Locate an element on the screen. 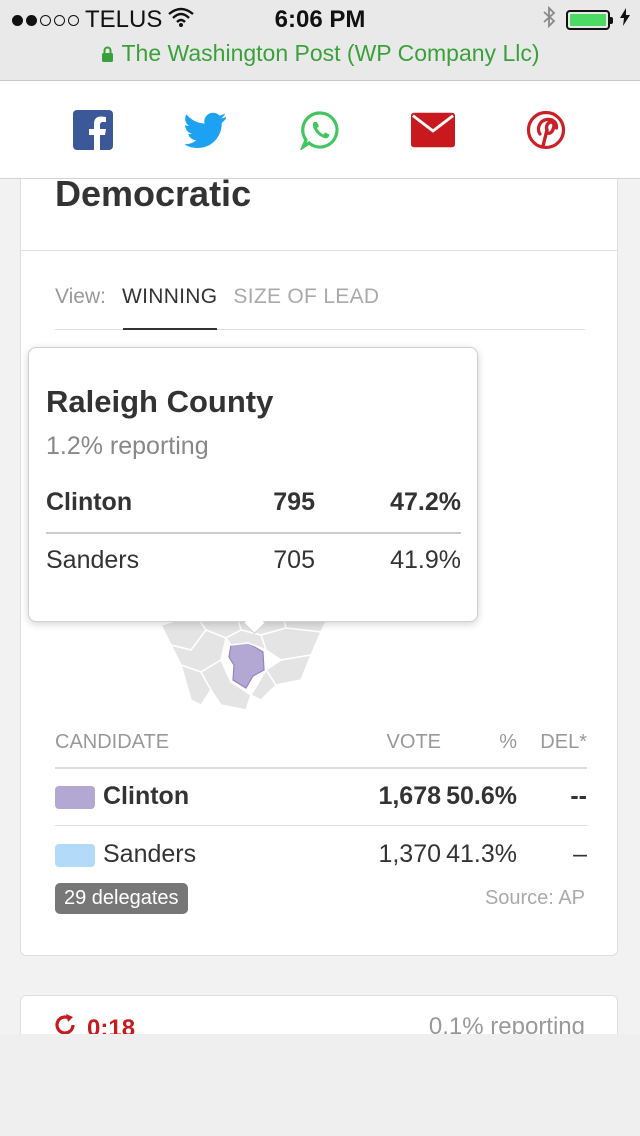 The image size is (640, 1136). delegate-count: -- is located at coordinates (578, 796).